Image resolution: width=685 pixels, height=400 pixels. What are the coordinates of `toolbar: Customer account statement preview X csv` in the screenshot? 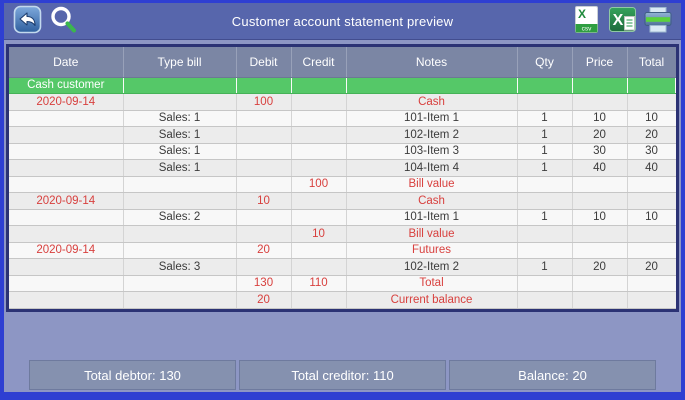 It's located at (342, 21).